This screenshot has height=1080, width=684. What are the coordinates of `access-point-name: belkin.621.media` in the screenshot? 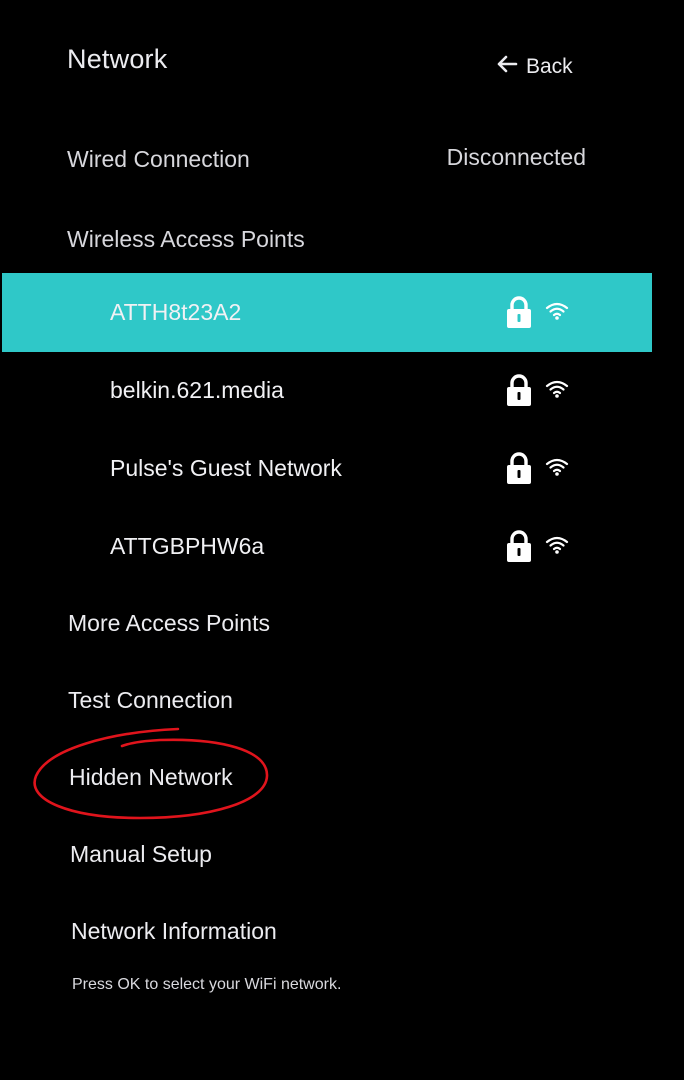 It's located at (197, 390).